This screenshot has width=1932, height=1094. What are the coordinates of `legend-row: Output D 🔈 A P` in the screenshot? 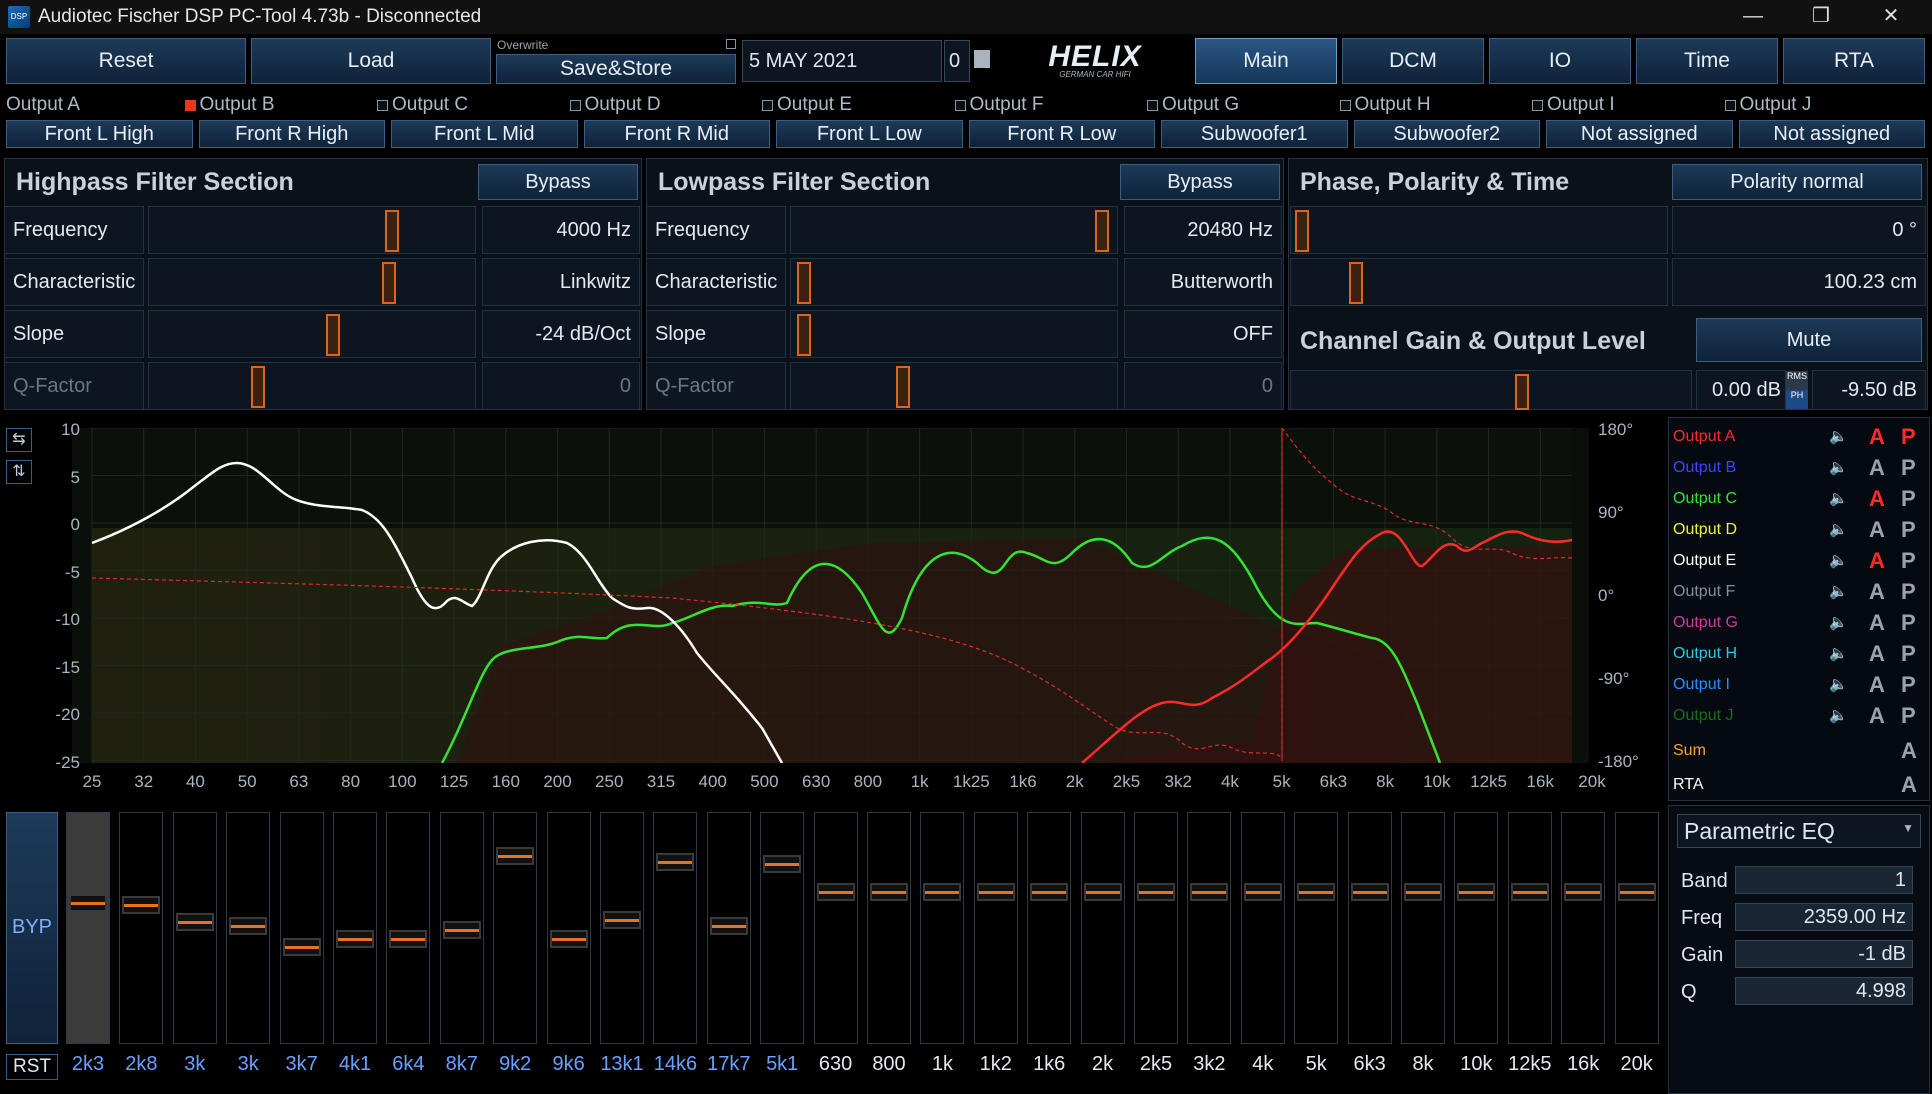 It's located at (1799, 530).